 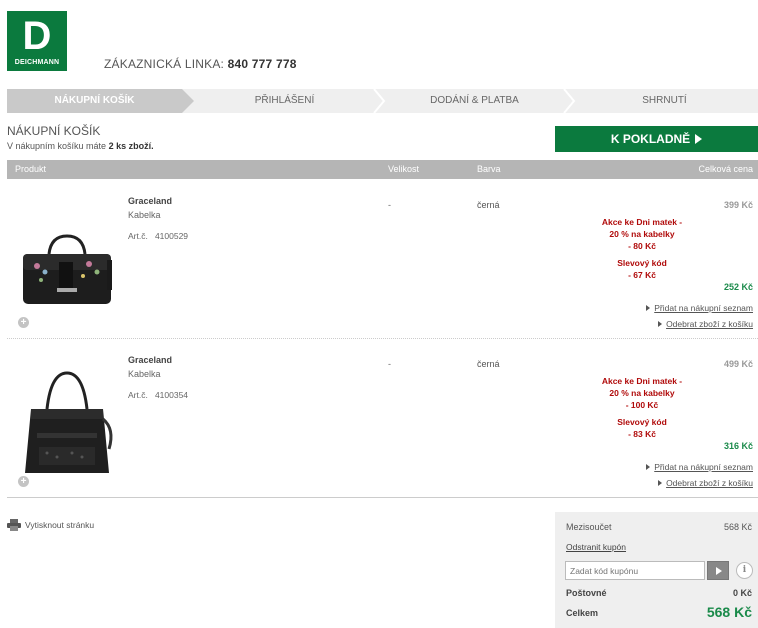 I want to click on hotline-number: 840 777 778, so click(x=262, y=64).